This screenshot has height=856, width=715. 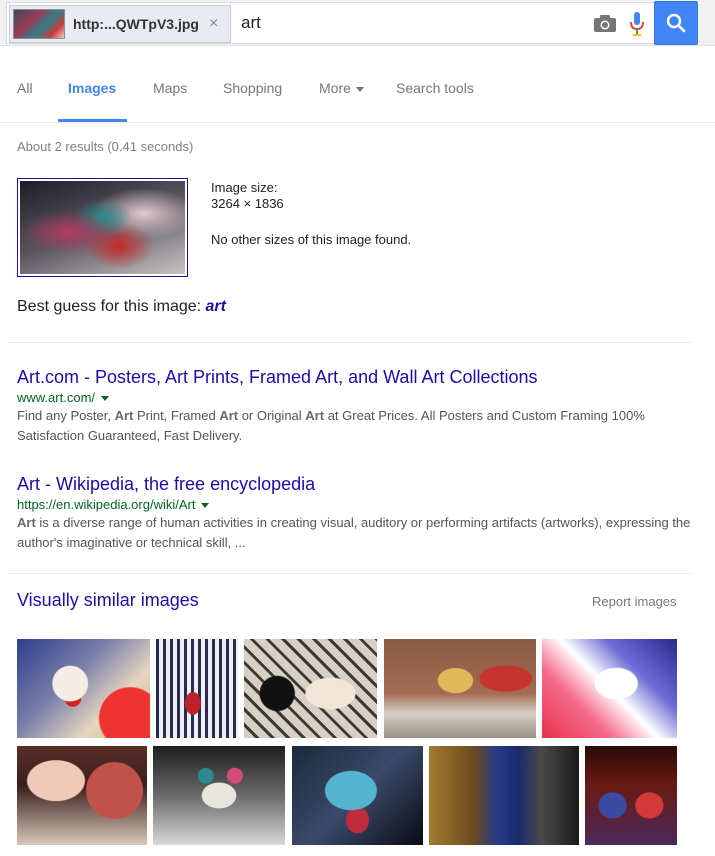 I want to click on best-guess-link: art, so click(x=216, y=306).